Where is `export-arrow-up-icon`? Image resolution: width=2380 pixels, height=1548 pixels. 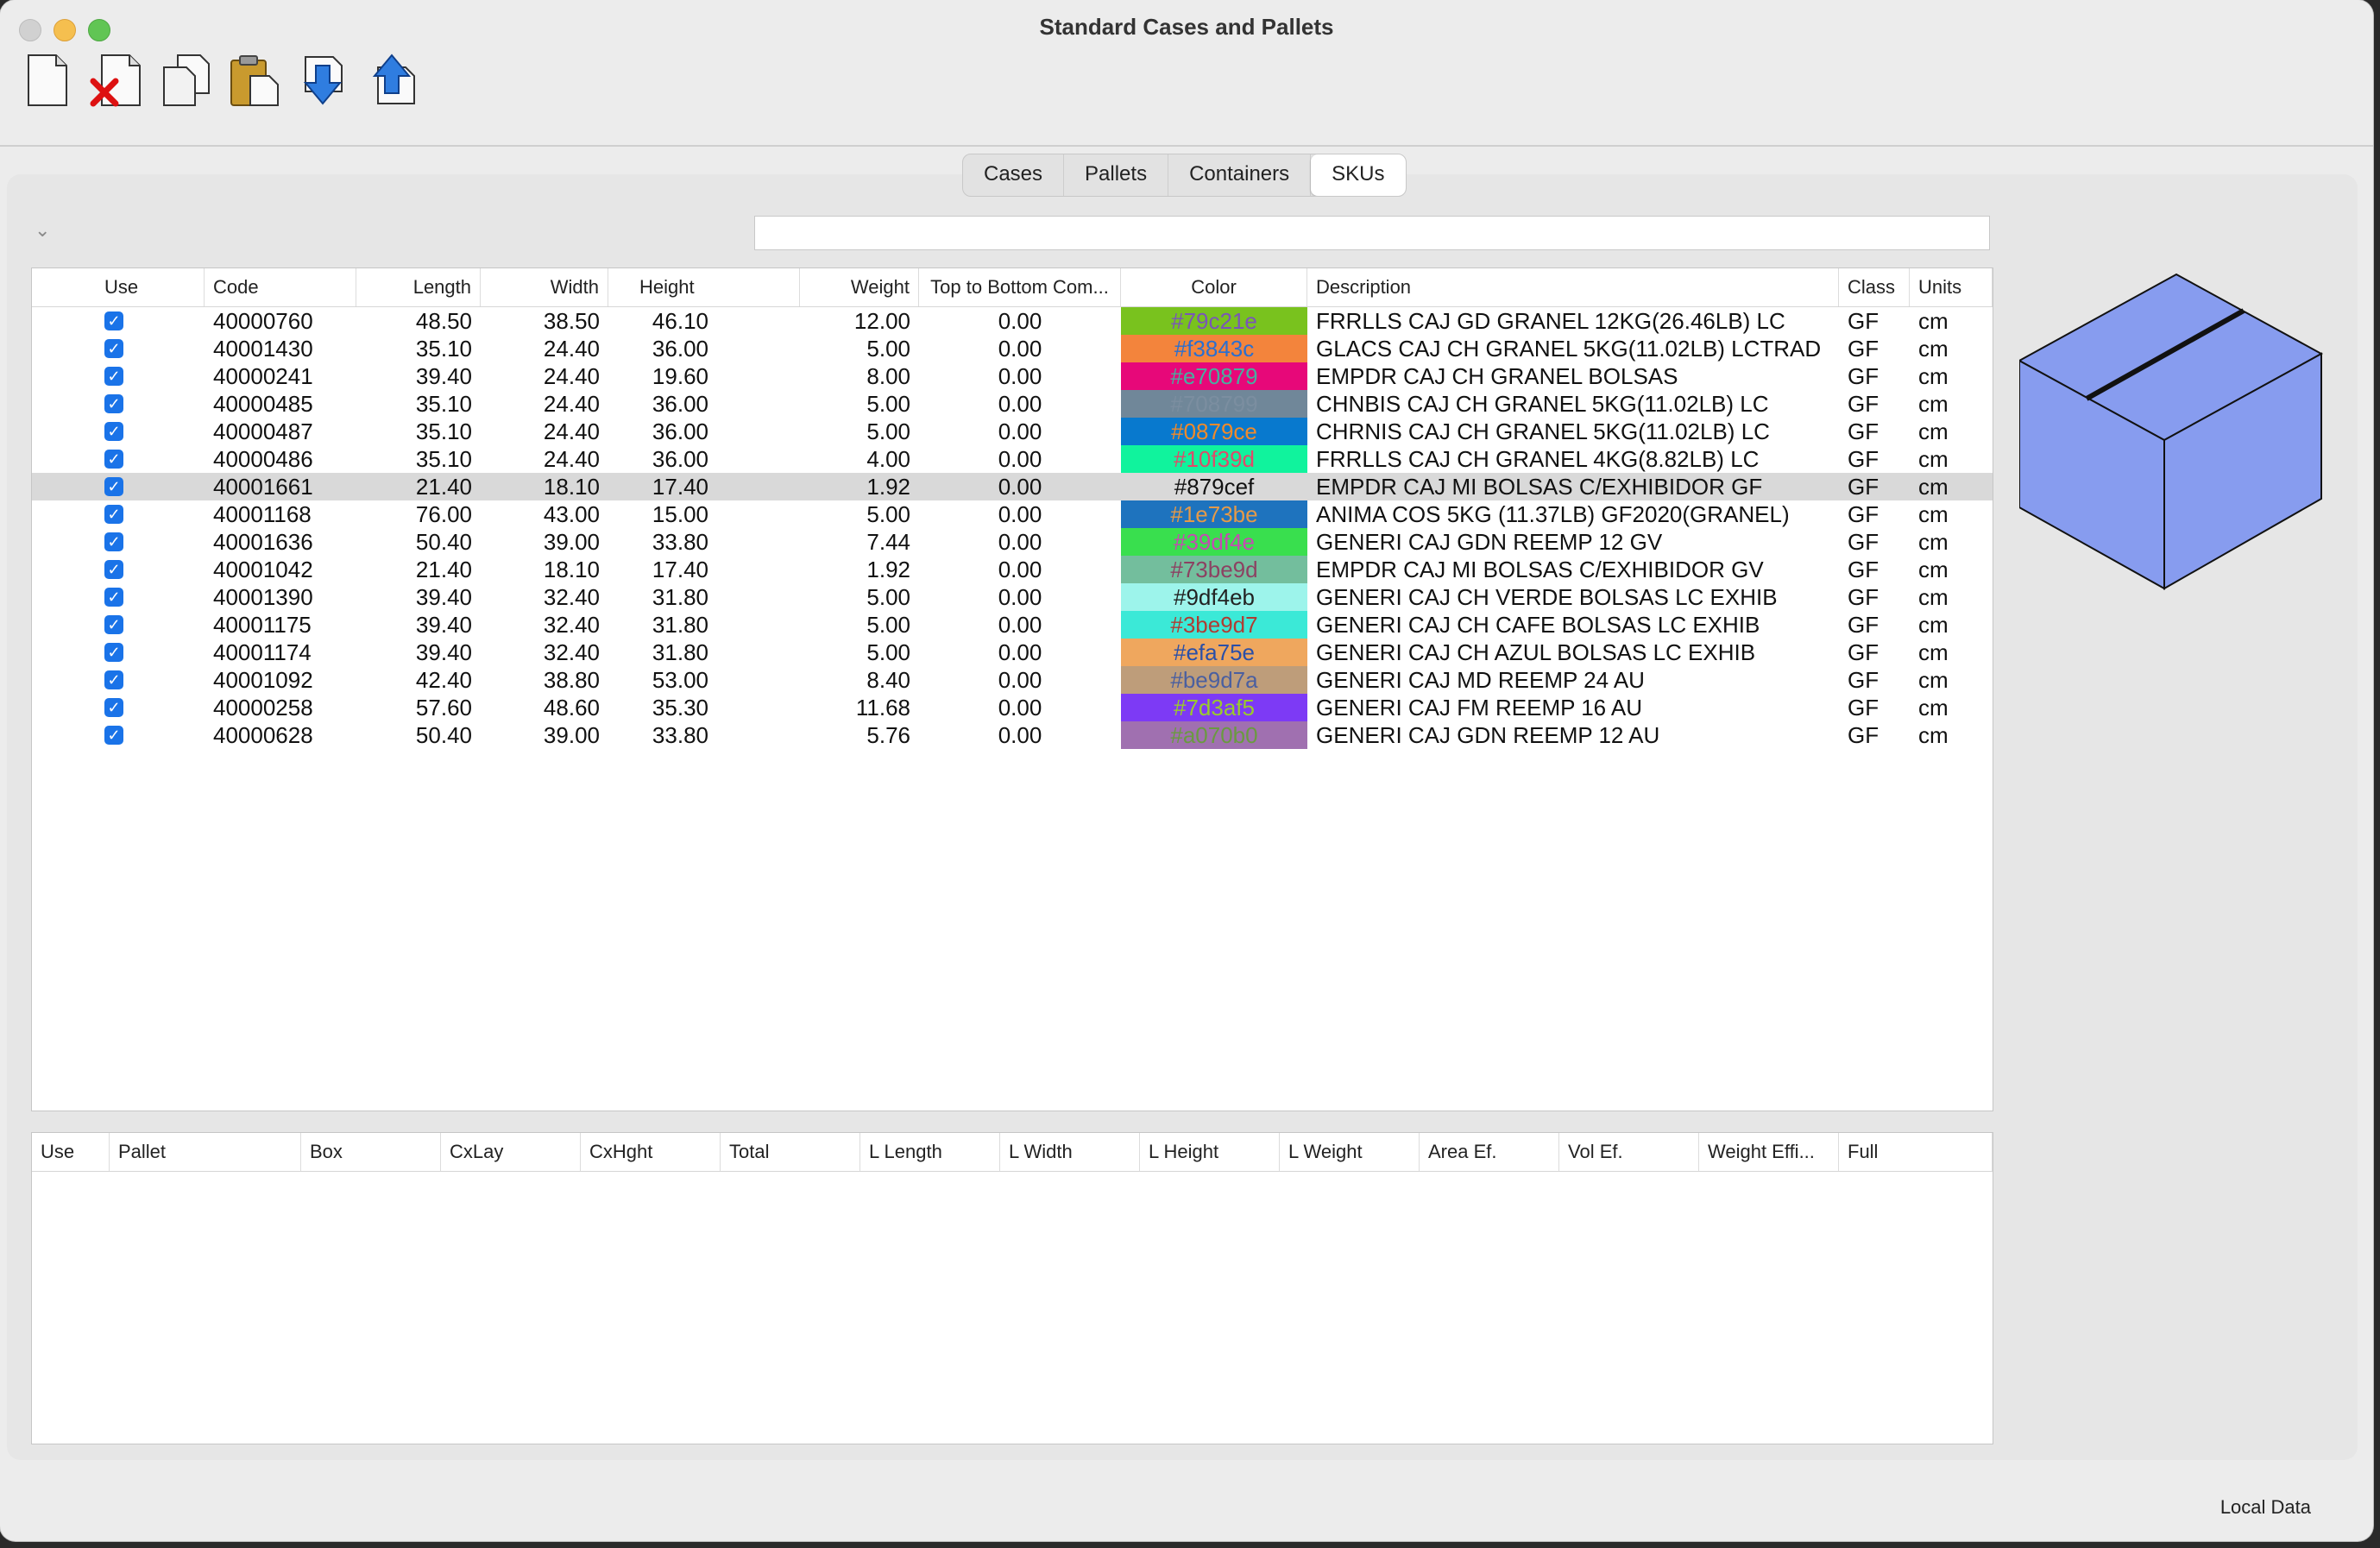
export-arrow-up-icon is located at coordinates (394, 78).